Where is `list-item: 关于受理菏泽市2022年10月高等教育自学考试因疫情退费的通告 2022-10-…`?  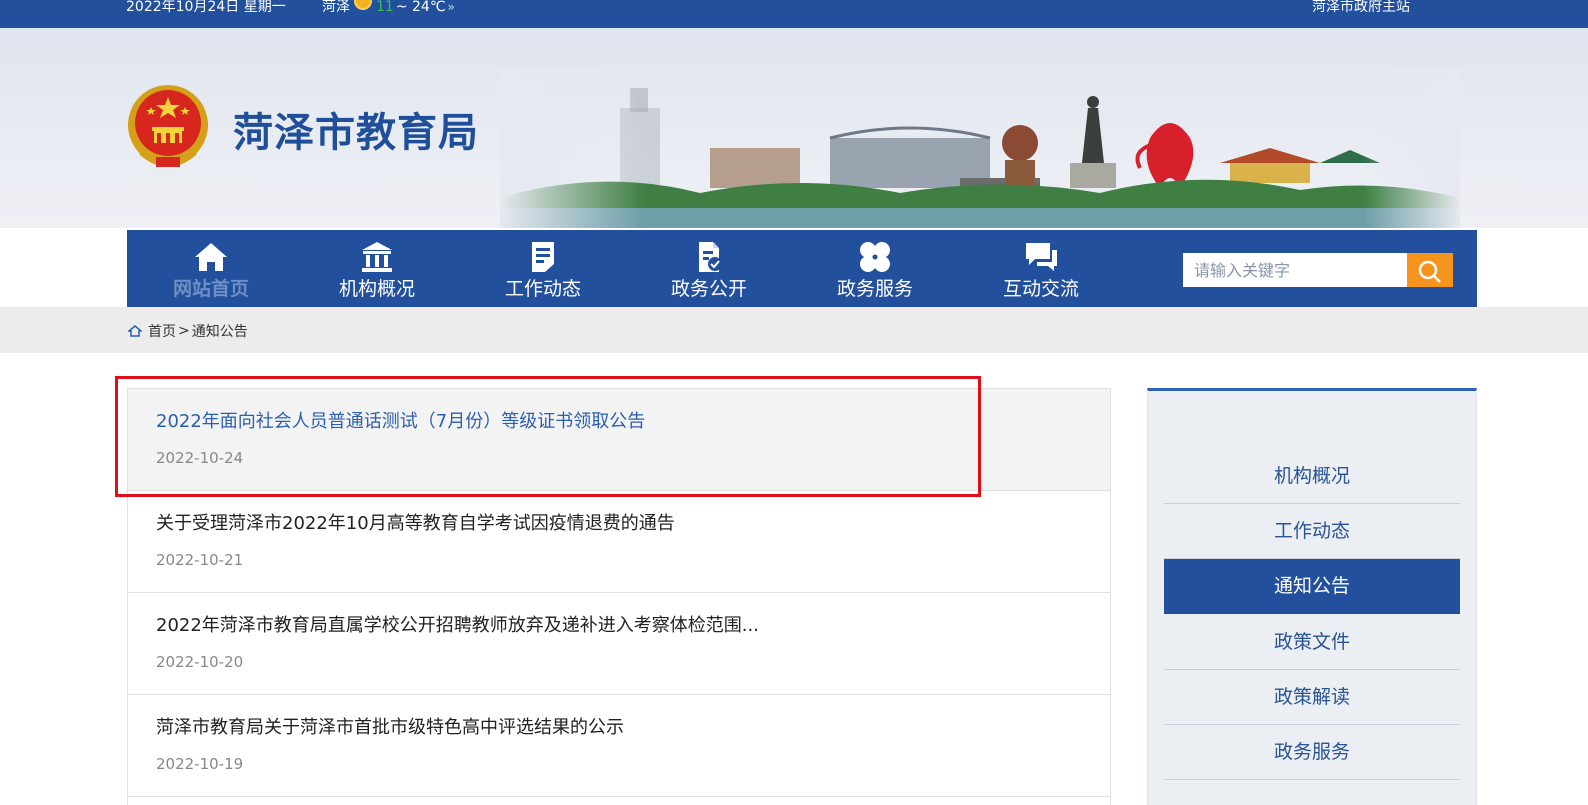
list-item: 关于受理菏泽市2022年10月高等教育自学考试因疫情退费的通告 2022-10-… is located at coordinates (619, 542).